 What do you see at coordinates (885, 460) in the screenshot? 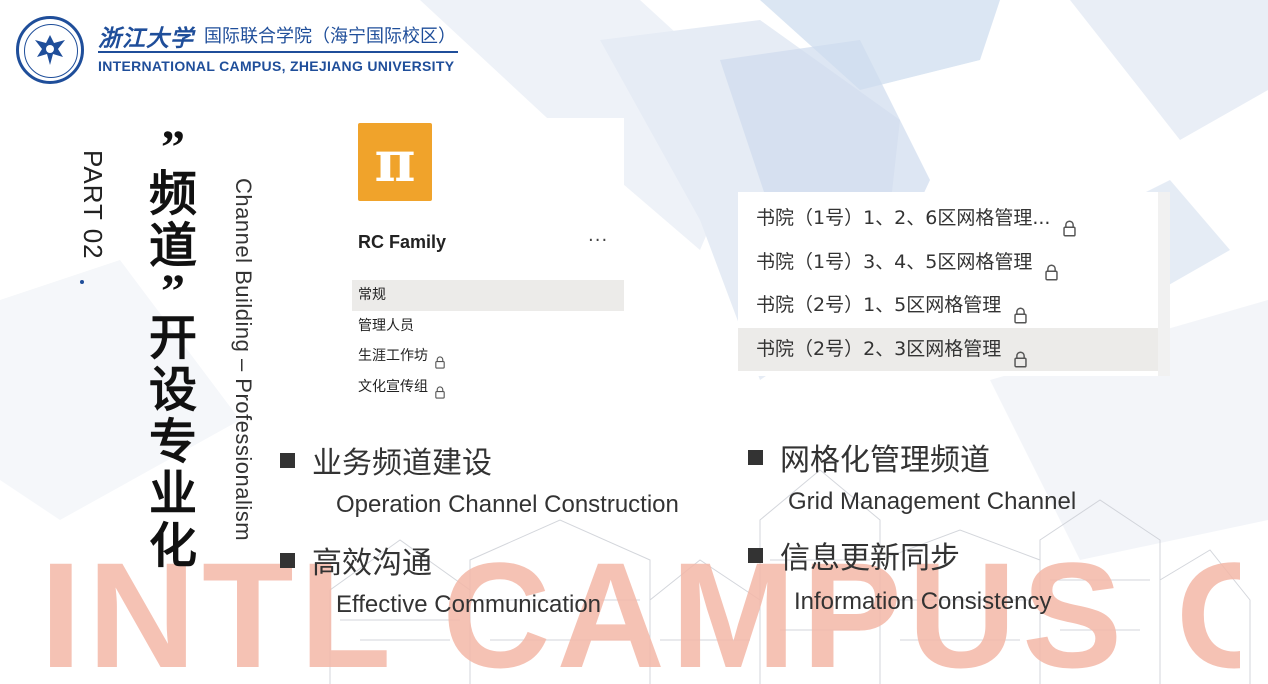
I see `bullet-title: 网格化管理频道` at bounding box center [885, 460].